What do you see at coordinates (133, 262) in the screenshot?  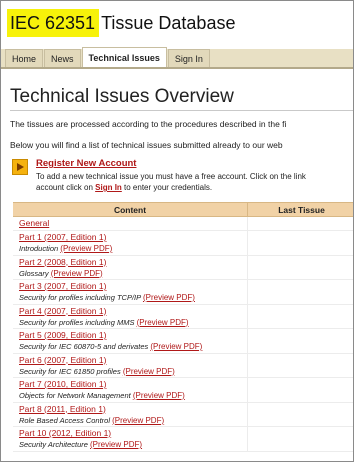 I see `part-link: Part 2 (2008, Edition 1)` at bounding box center [133, 262].